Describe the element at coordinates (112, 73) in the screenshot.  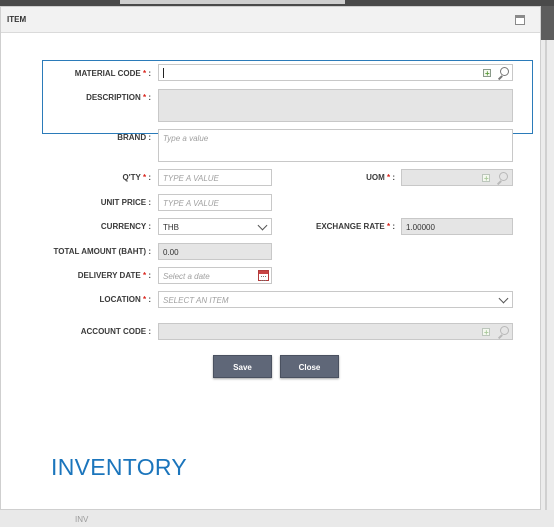
I see `material-code-label: MATERIAL CODE * :` at that location.